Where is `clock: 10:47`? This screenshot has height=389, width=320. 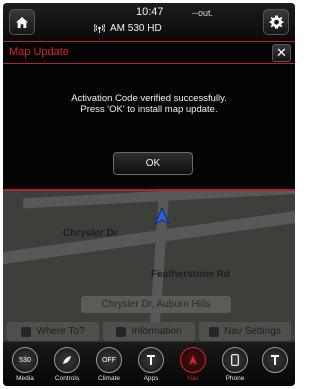 clock: 10:47 is located at coordinates (150, 12).